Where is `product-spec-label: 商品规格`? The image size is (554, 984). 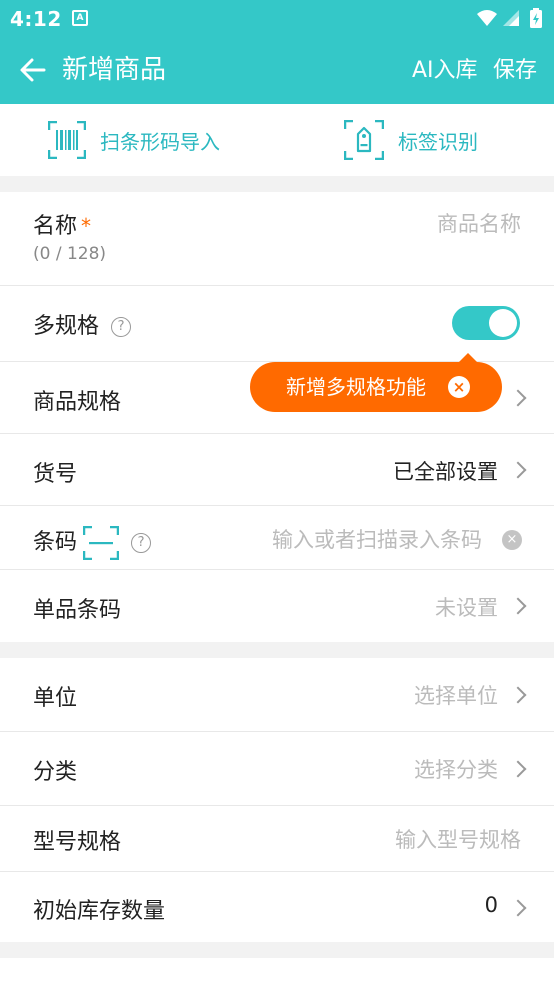 product-spec-label: 商品规格 is located at coordinates (77, 402).